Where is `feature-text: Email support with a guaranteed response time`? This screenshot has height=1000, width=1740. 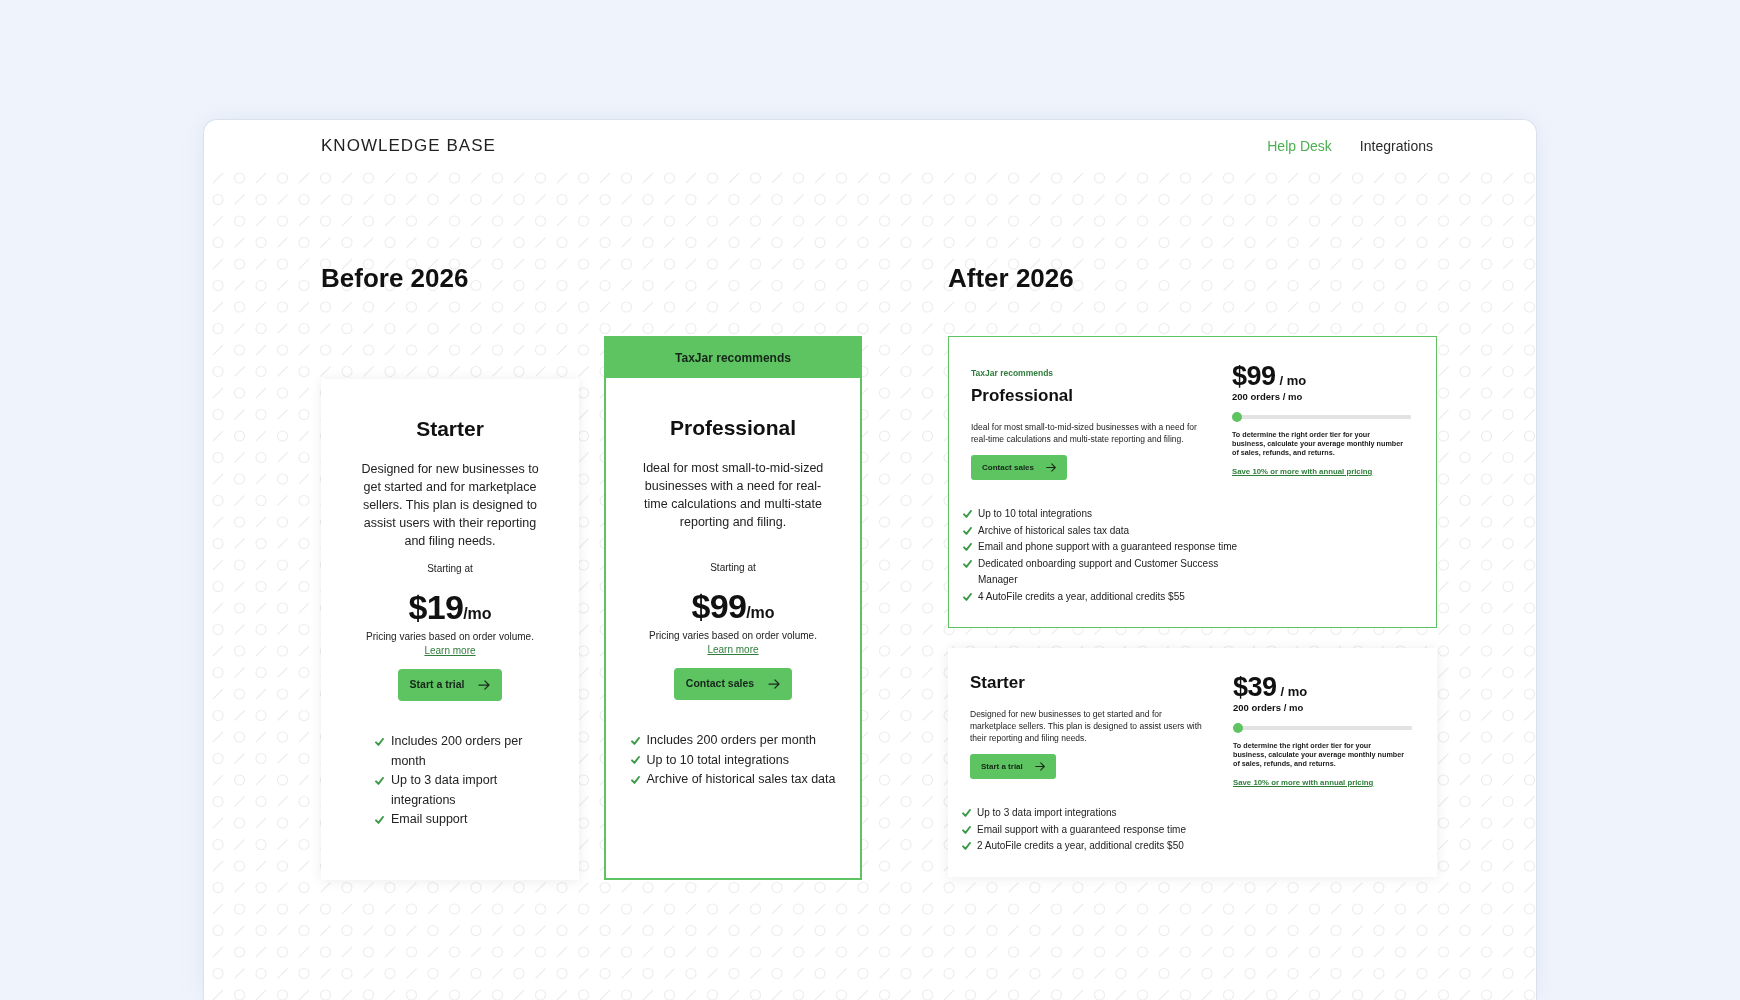 feature-text: Email support with a guaranteed response time is located at coordinates (1081, 829).